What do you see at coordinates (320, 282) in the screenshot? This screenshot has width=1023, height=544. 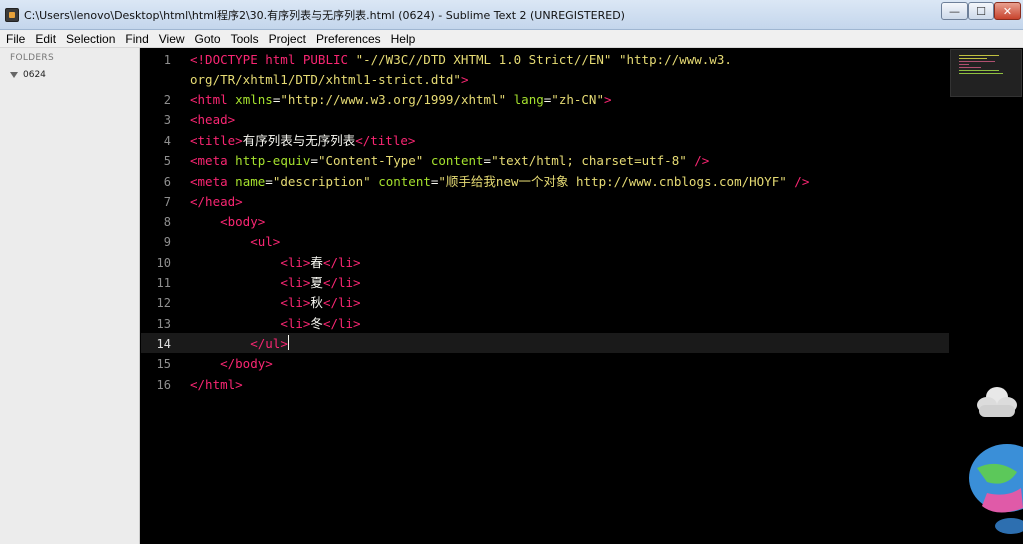 I see `code-line: <li>夏</li>` at bounding box center [320, 282].